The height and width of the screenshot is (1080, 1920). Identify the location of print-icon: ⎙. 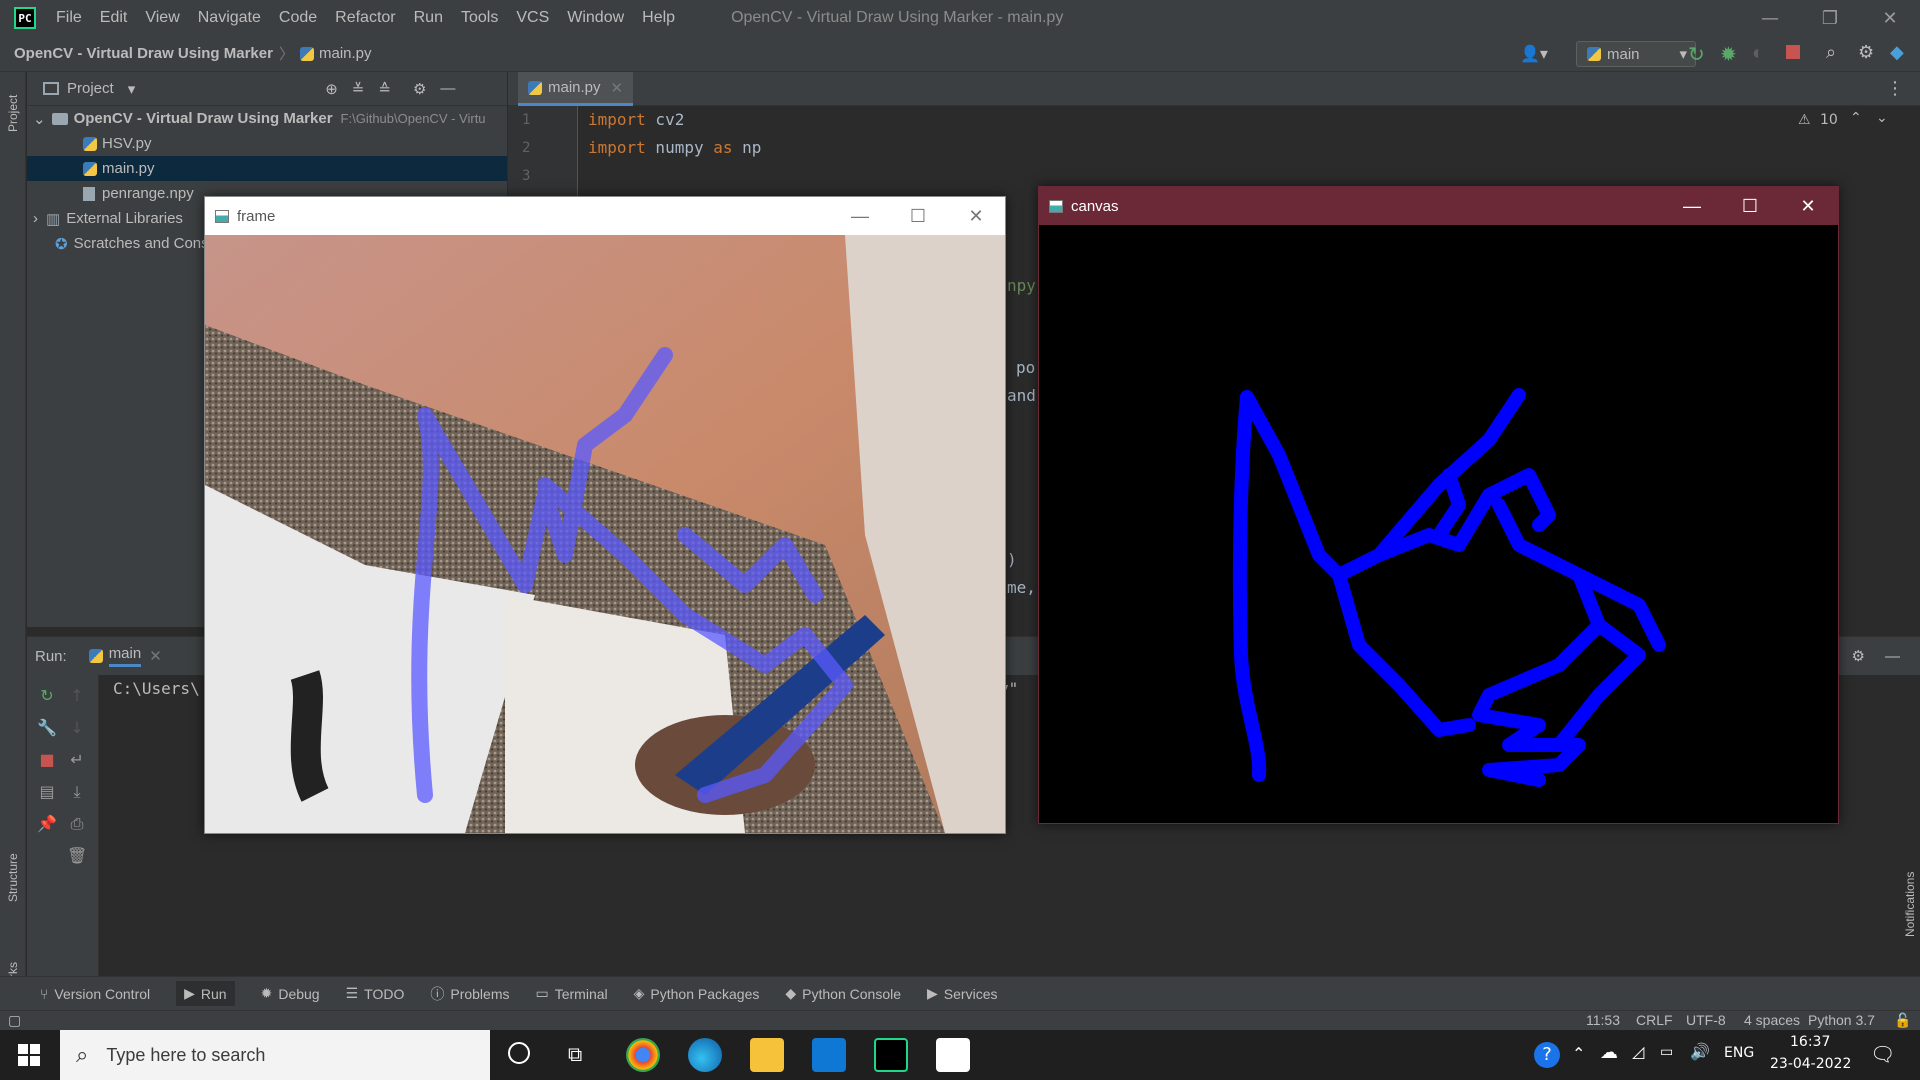
(77, 824).